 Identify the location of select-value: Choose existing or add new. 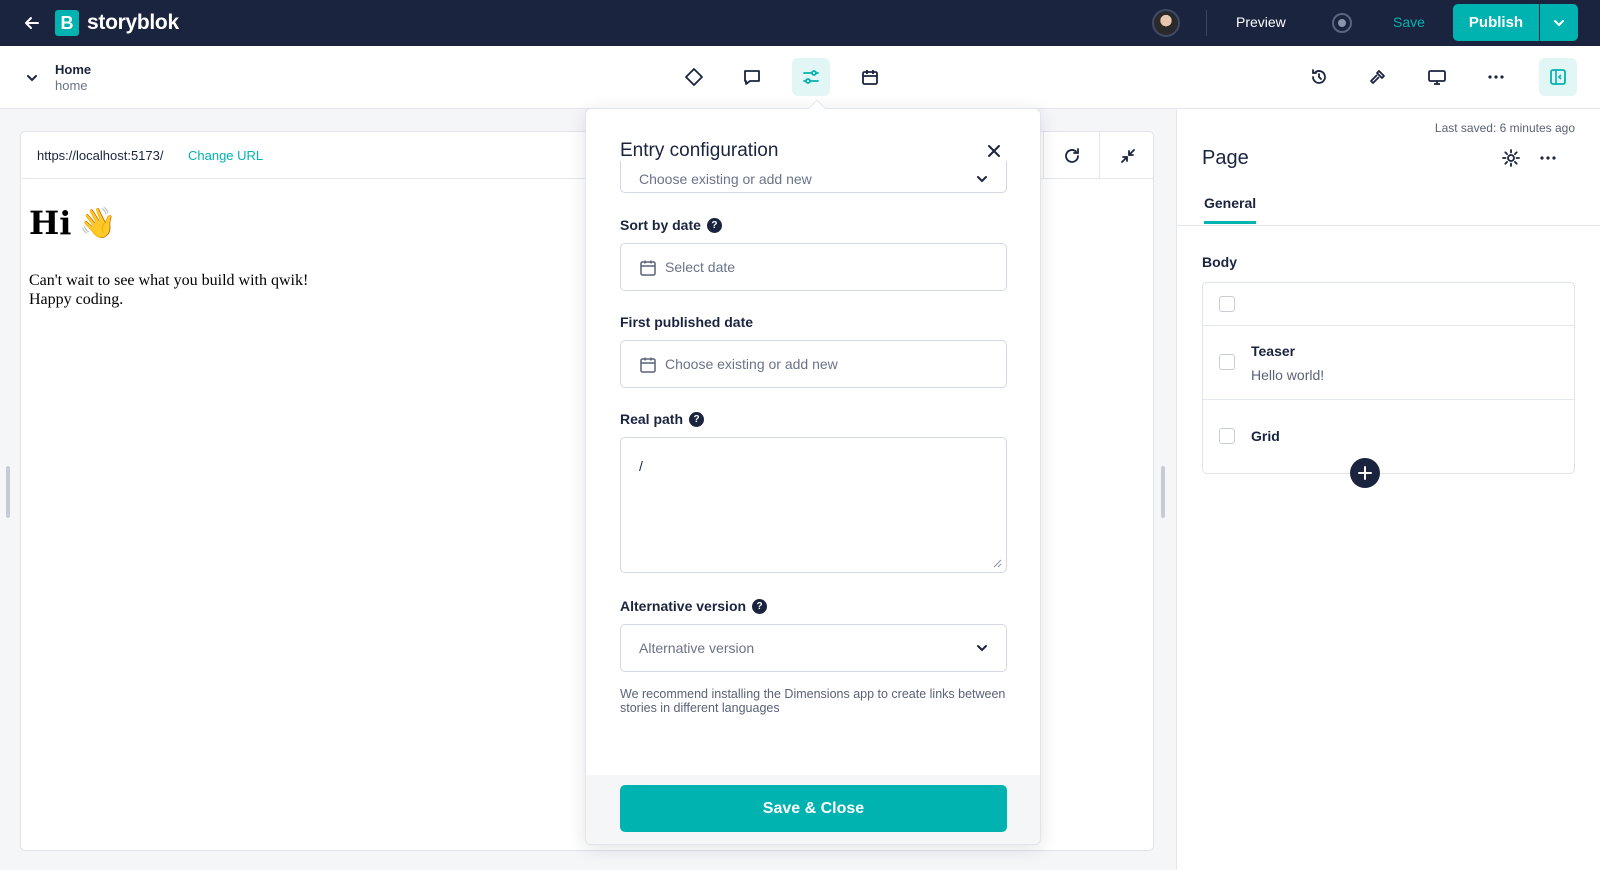
(725, 179).